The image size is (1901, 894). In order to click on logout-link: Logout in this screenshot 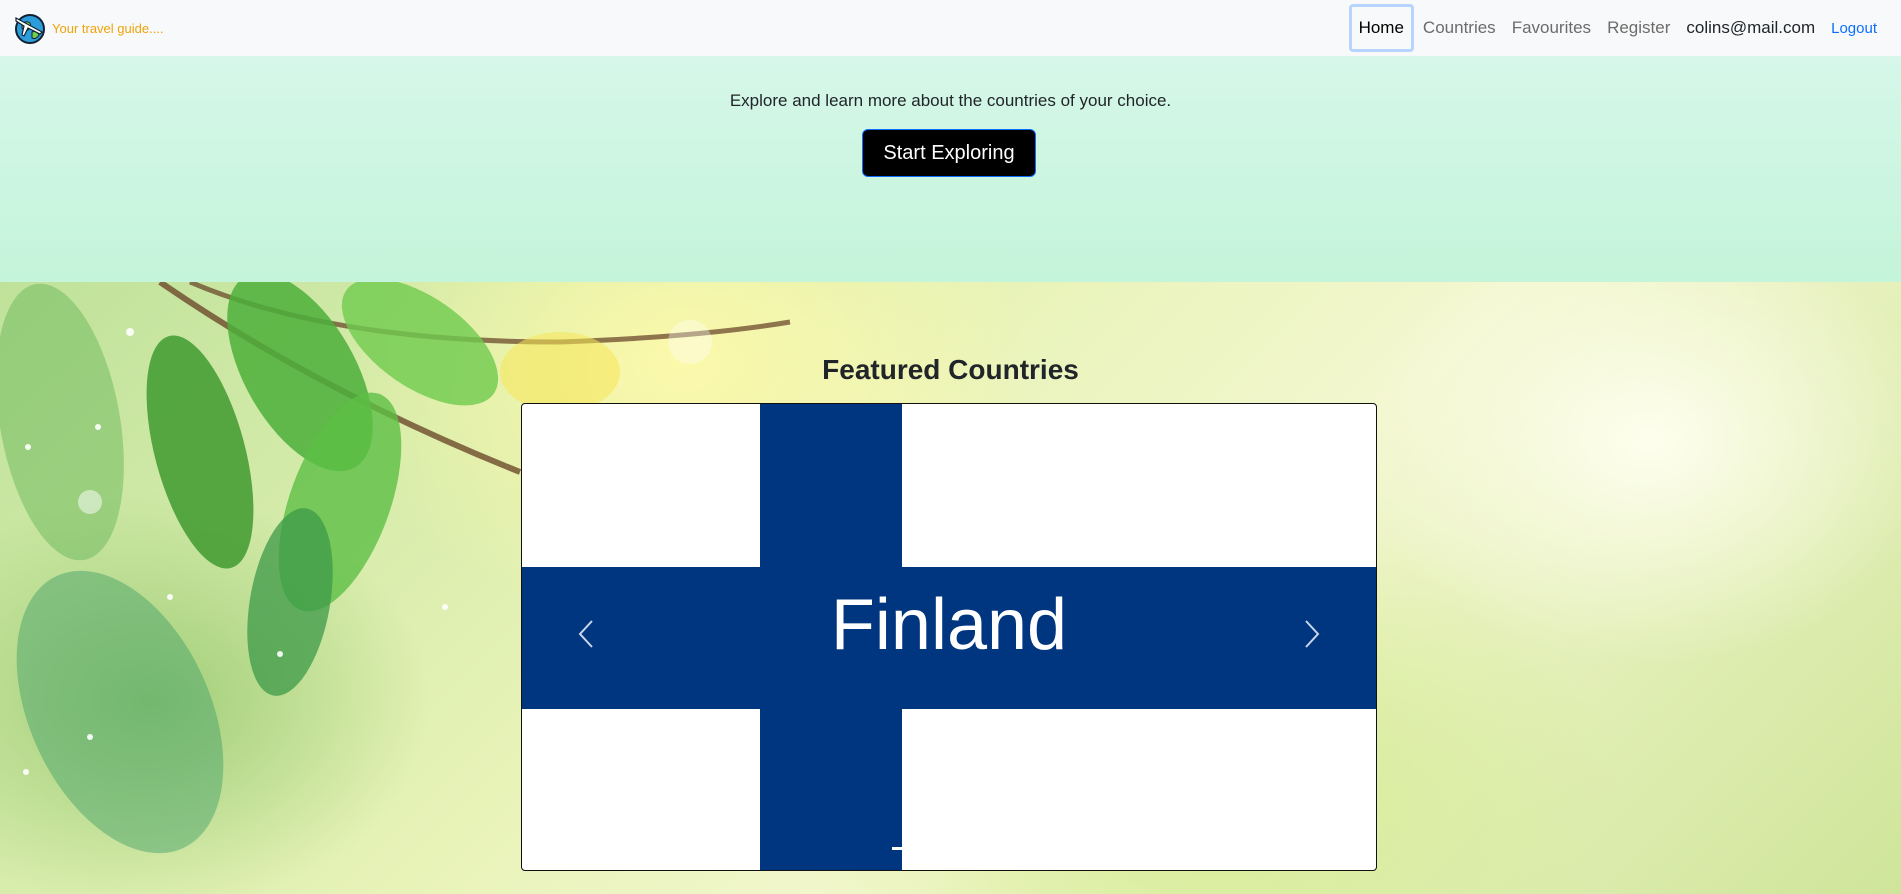, I will do `click(1856, 28)`.